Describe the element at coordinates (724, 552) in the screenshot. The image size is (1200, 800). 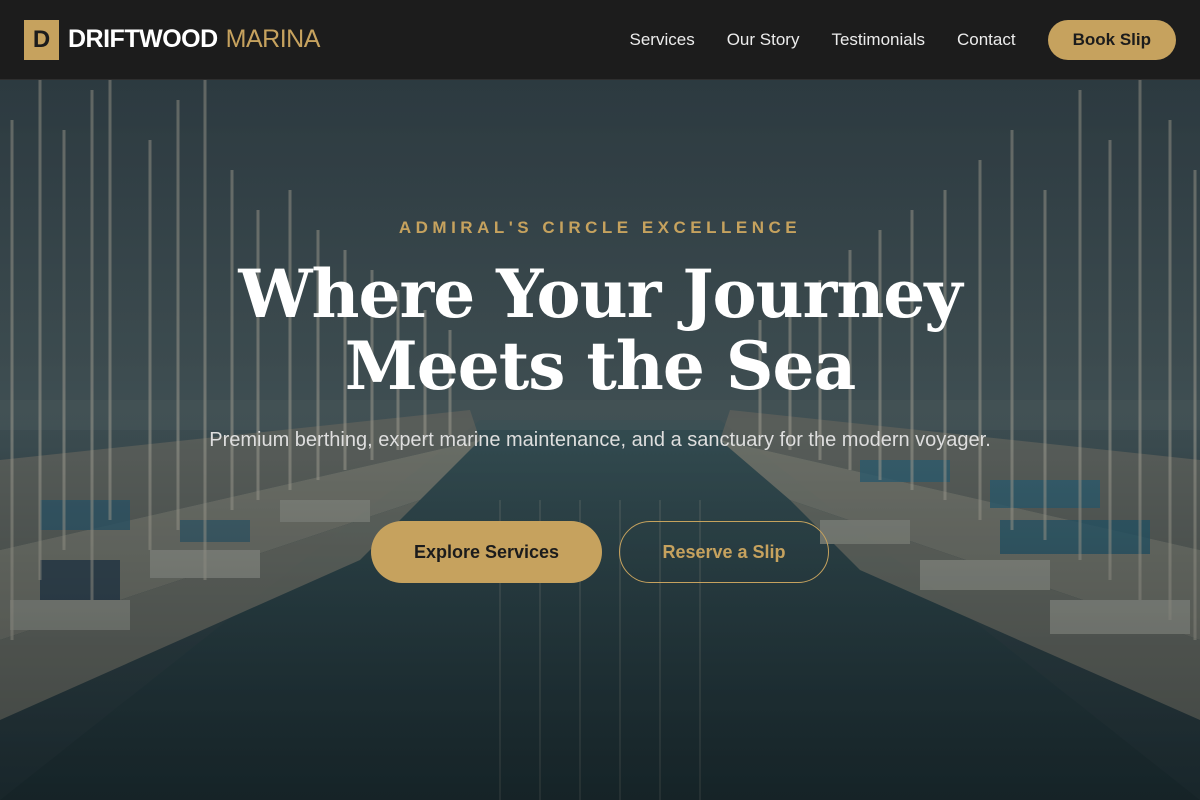
I see `reserve-slip-button: Reserve a Slip` at that location.